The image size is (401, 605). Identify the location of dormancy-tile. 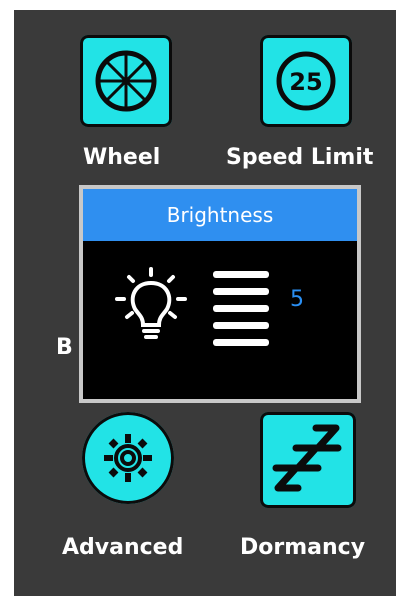
(308, 460).